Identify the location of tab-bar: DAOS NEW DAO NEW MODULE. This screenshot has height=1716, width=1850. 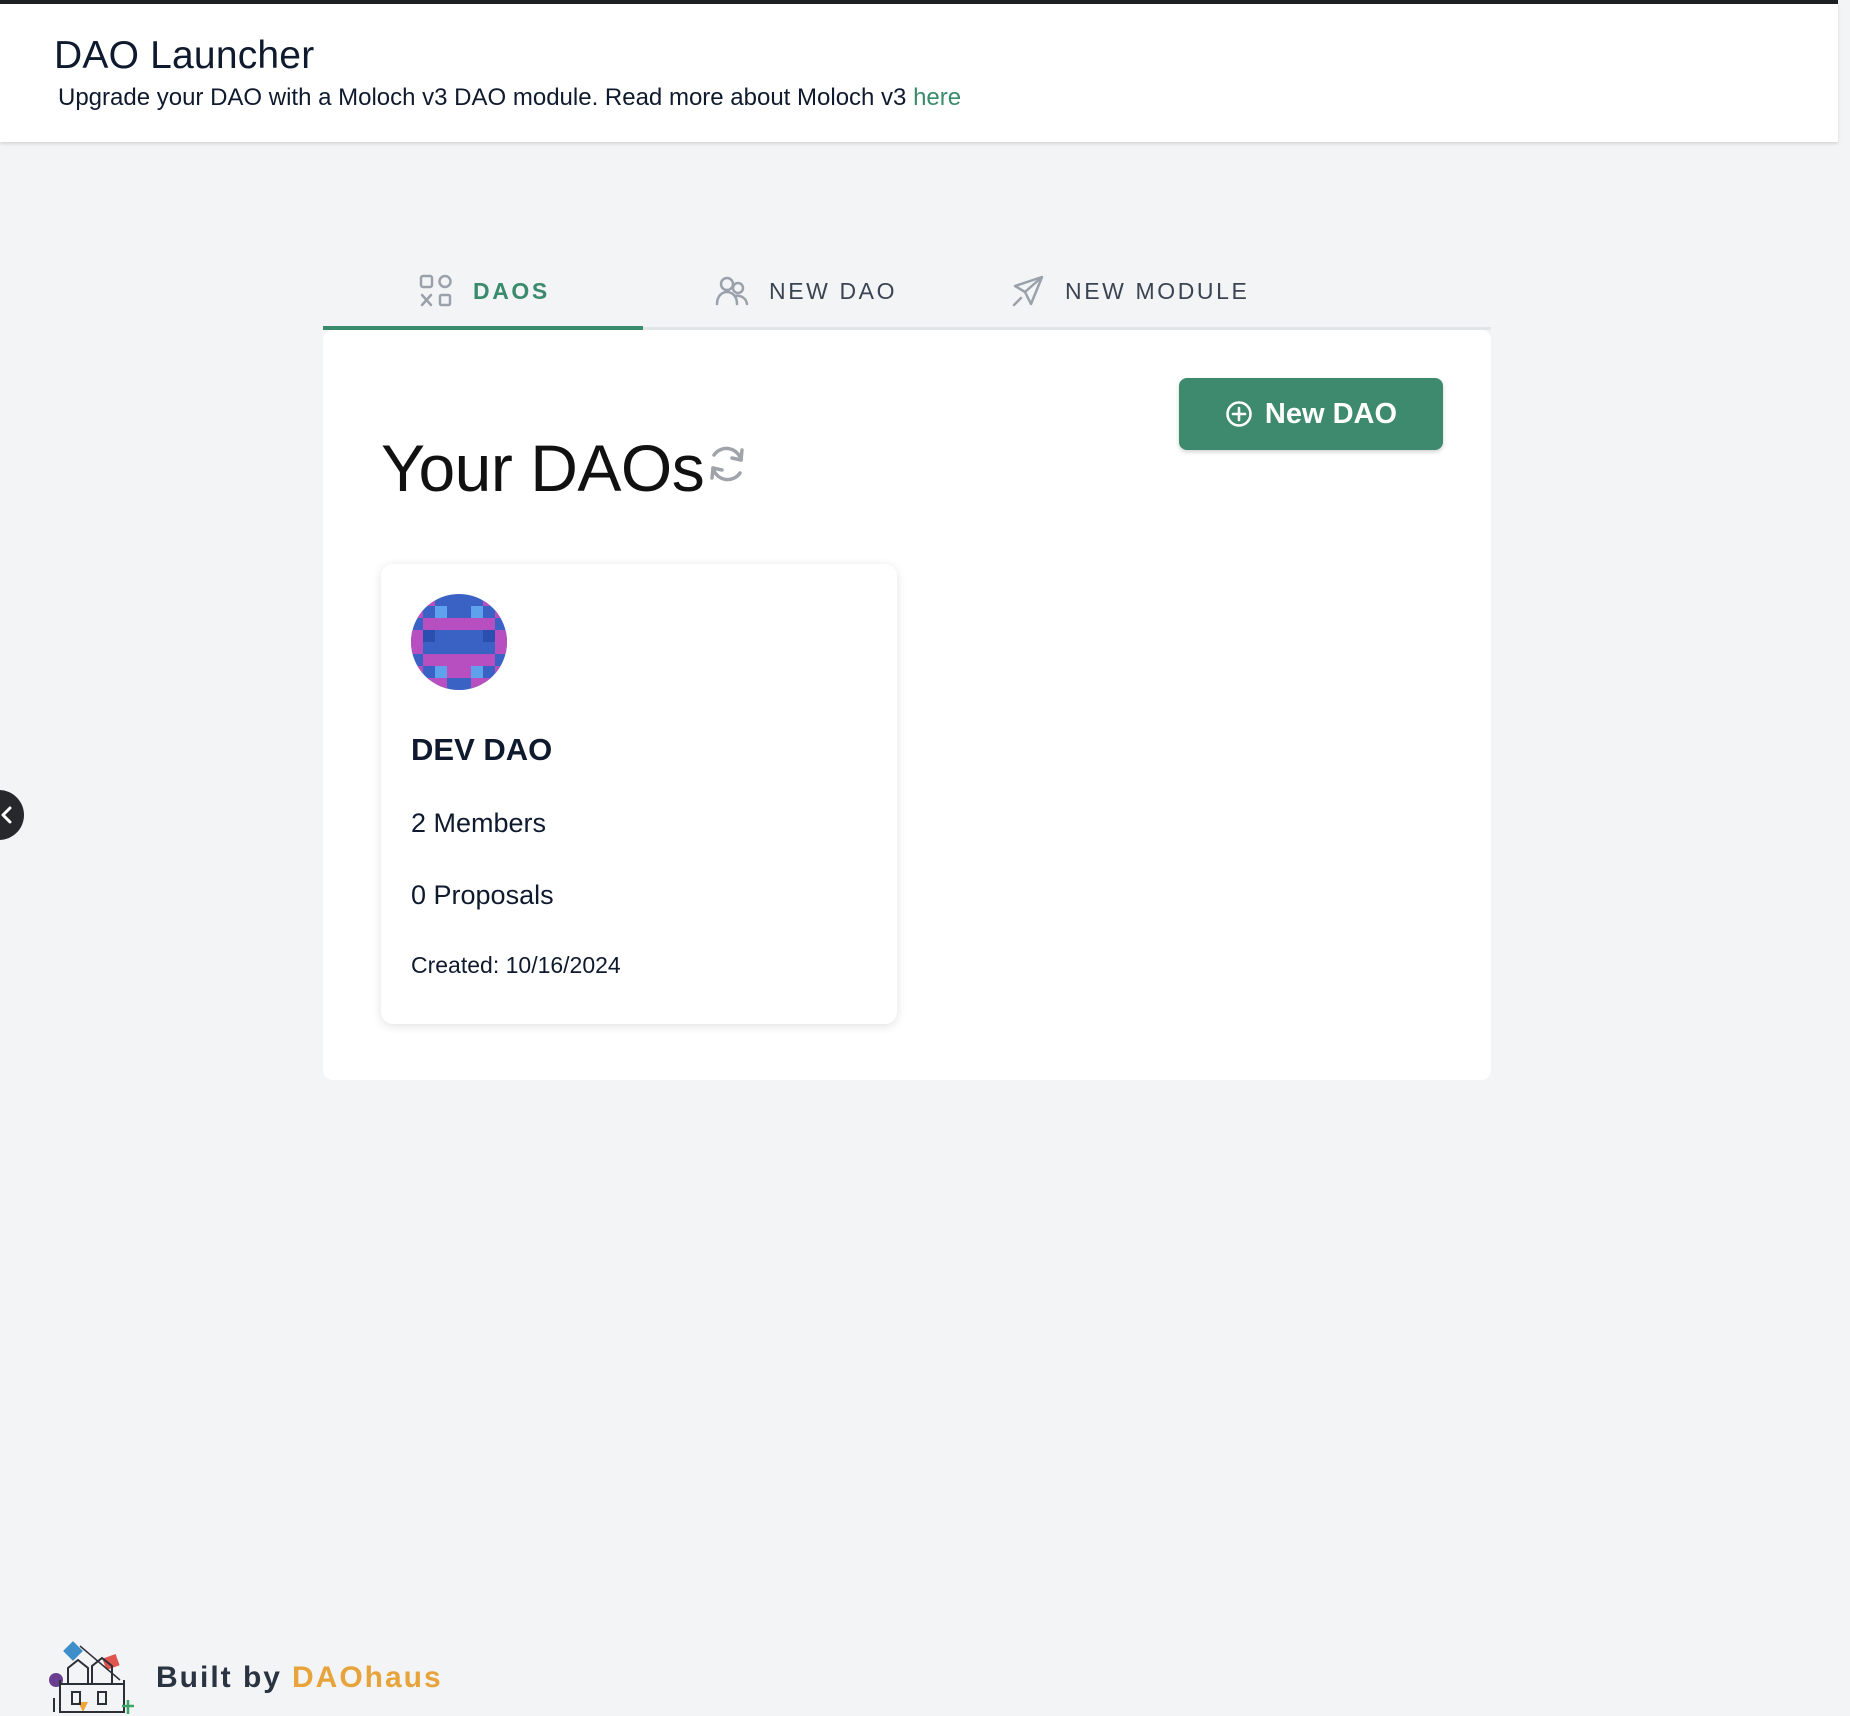
(907, 291).